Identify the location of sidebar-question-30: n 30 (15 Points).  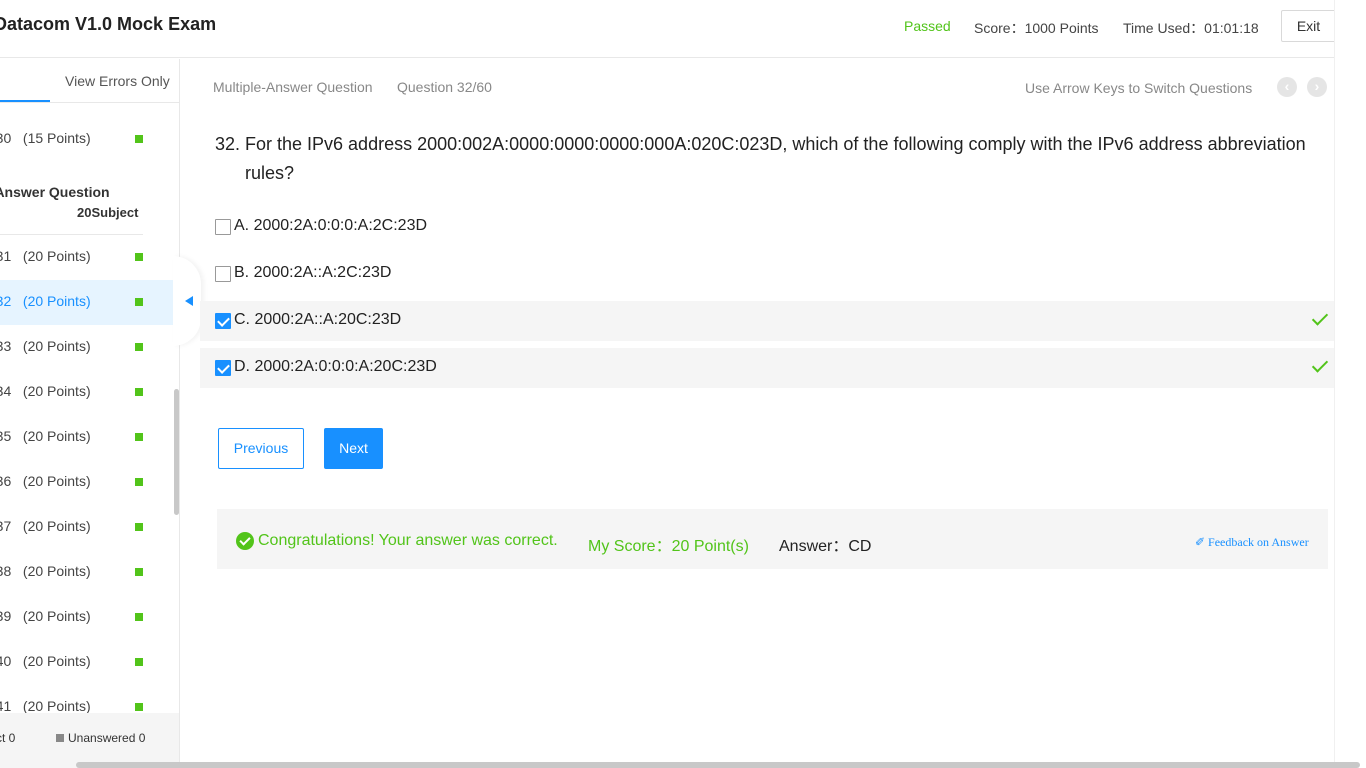
(86, 139).